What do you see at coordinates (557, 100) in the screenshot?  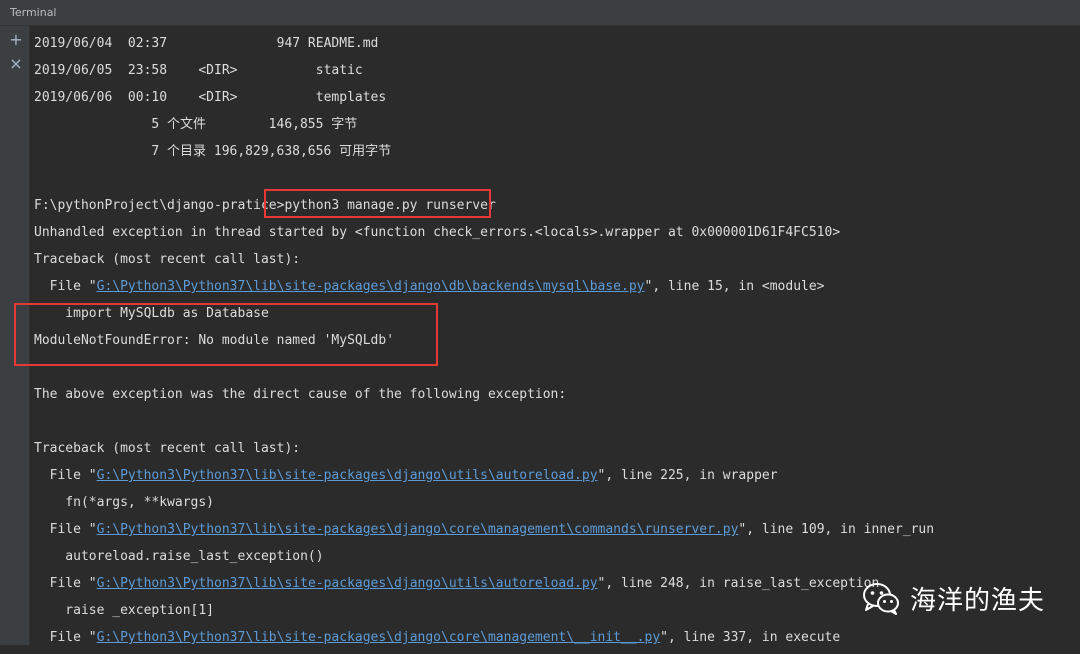 I see `terminal-line: 2019/06/06 00:10 <DIR> templates` at bounding box center [557, 100].